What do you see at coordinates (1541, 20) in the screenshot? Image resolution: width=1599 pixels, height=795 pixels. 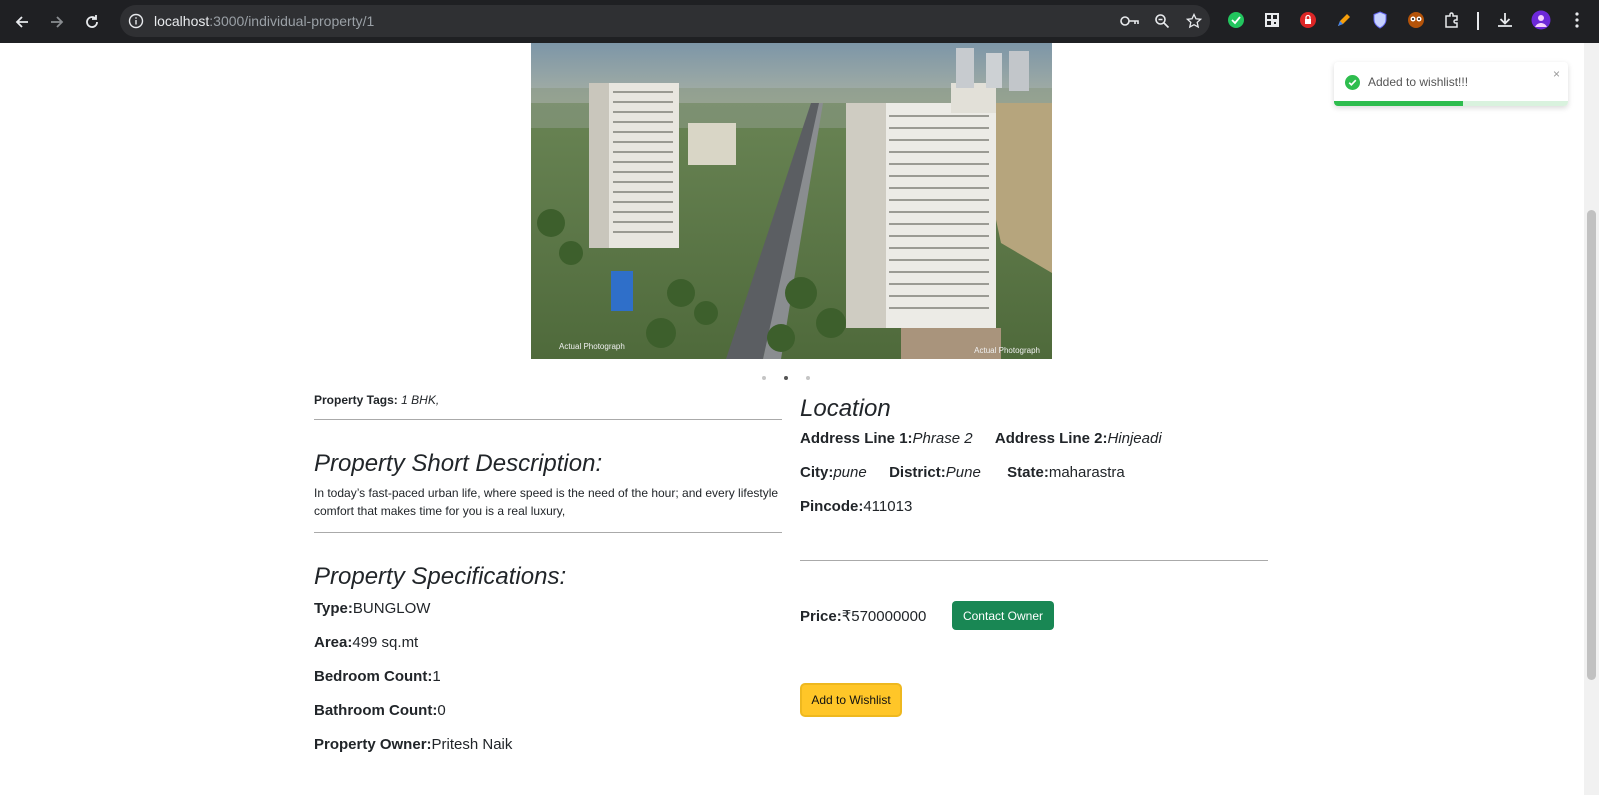 I see `profile-avatar-icon` at bounding box center [1541, 20].